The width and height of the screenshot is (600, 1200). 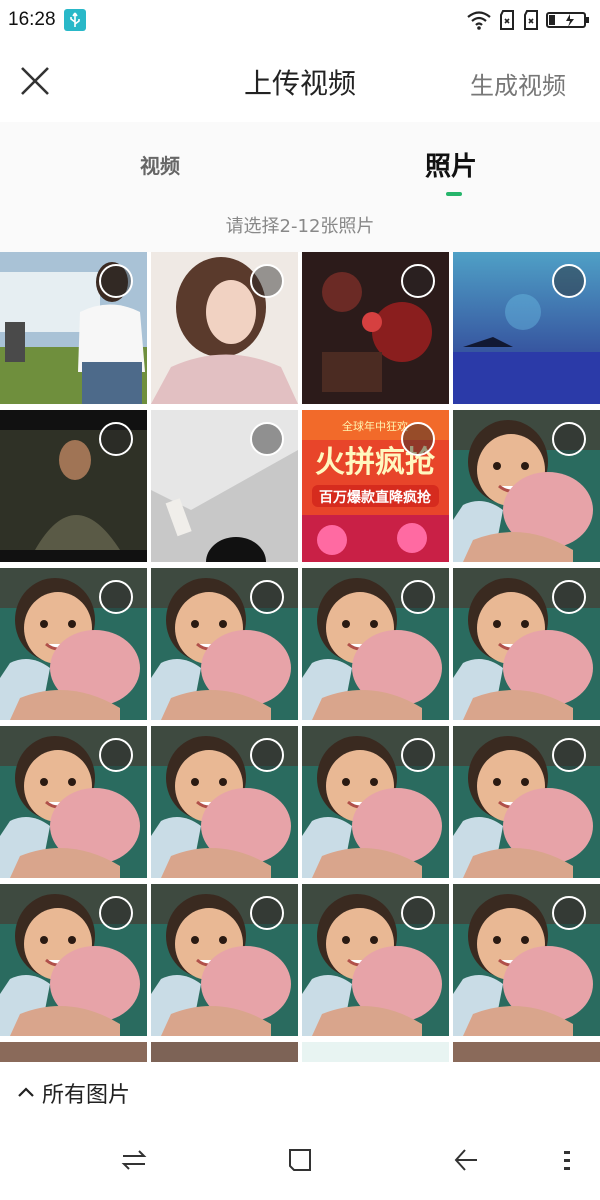 What do you see at coordinates (300, 20) in the screenshot?
I see `status-bar: 16:28` at bounding box center [300, 20].